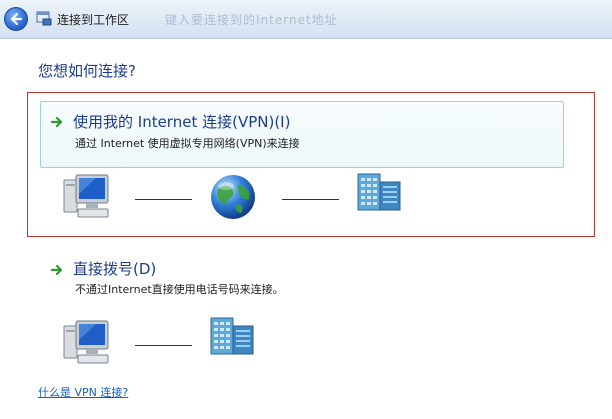 Image resolution: width=612 pixels, height=419 pixels. I want to click on window-title: 连接到工作区, so click(93, 20).